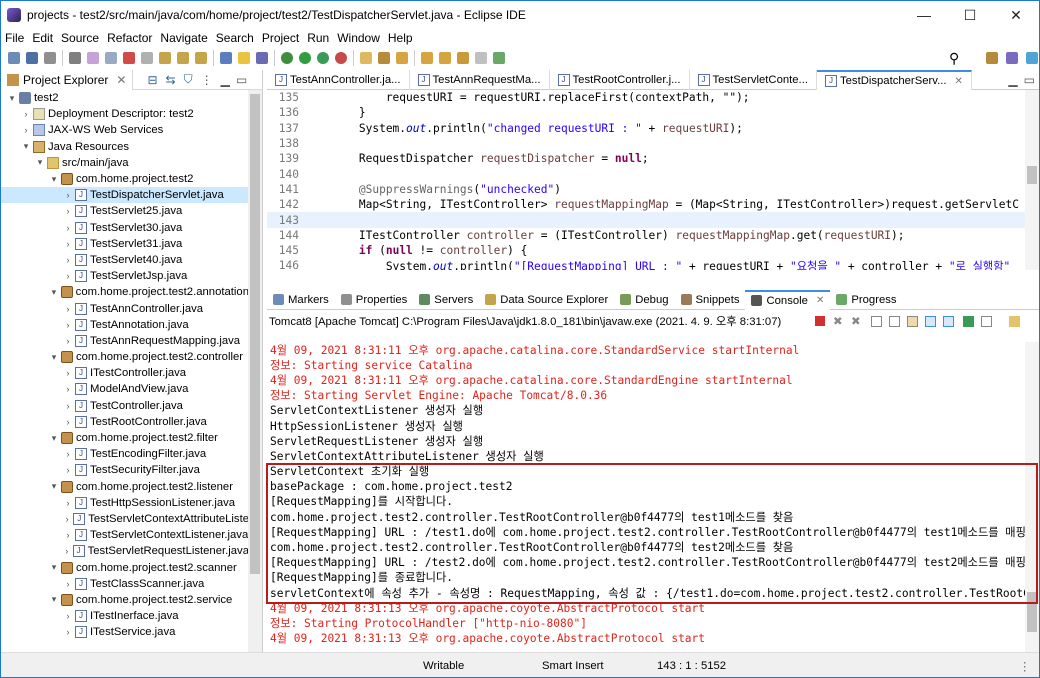 The width and height of the screenshot is (1040, 678). Describe the element at coordinates (93, 58) in the screenshot. I see `resume-icon` at that location.